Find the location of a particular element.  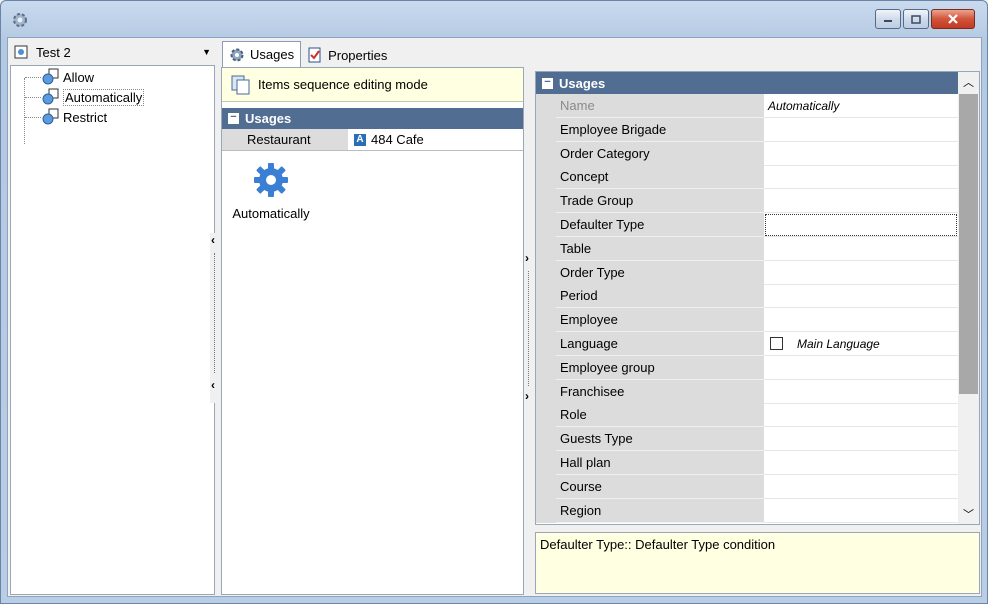

tree-item-label: Allow is located at coordinates (79, 77).